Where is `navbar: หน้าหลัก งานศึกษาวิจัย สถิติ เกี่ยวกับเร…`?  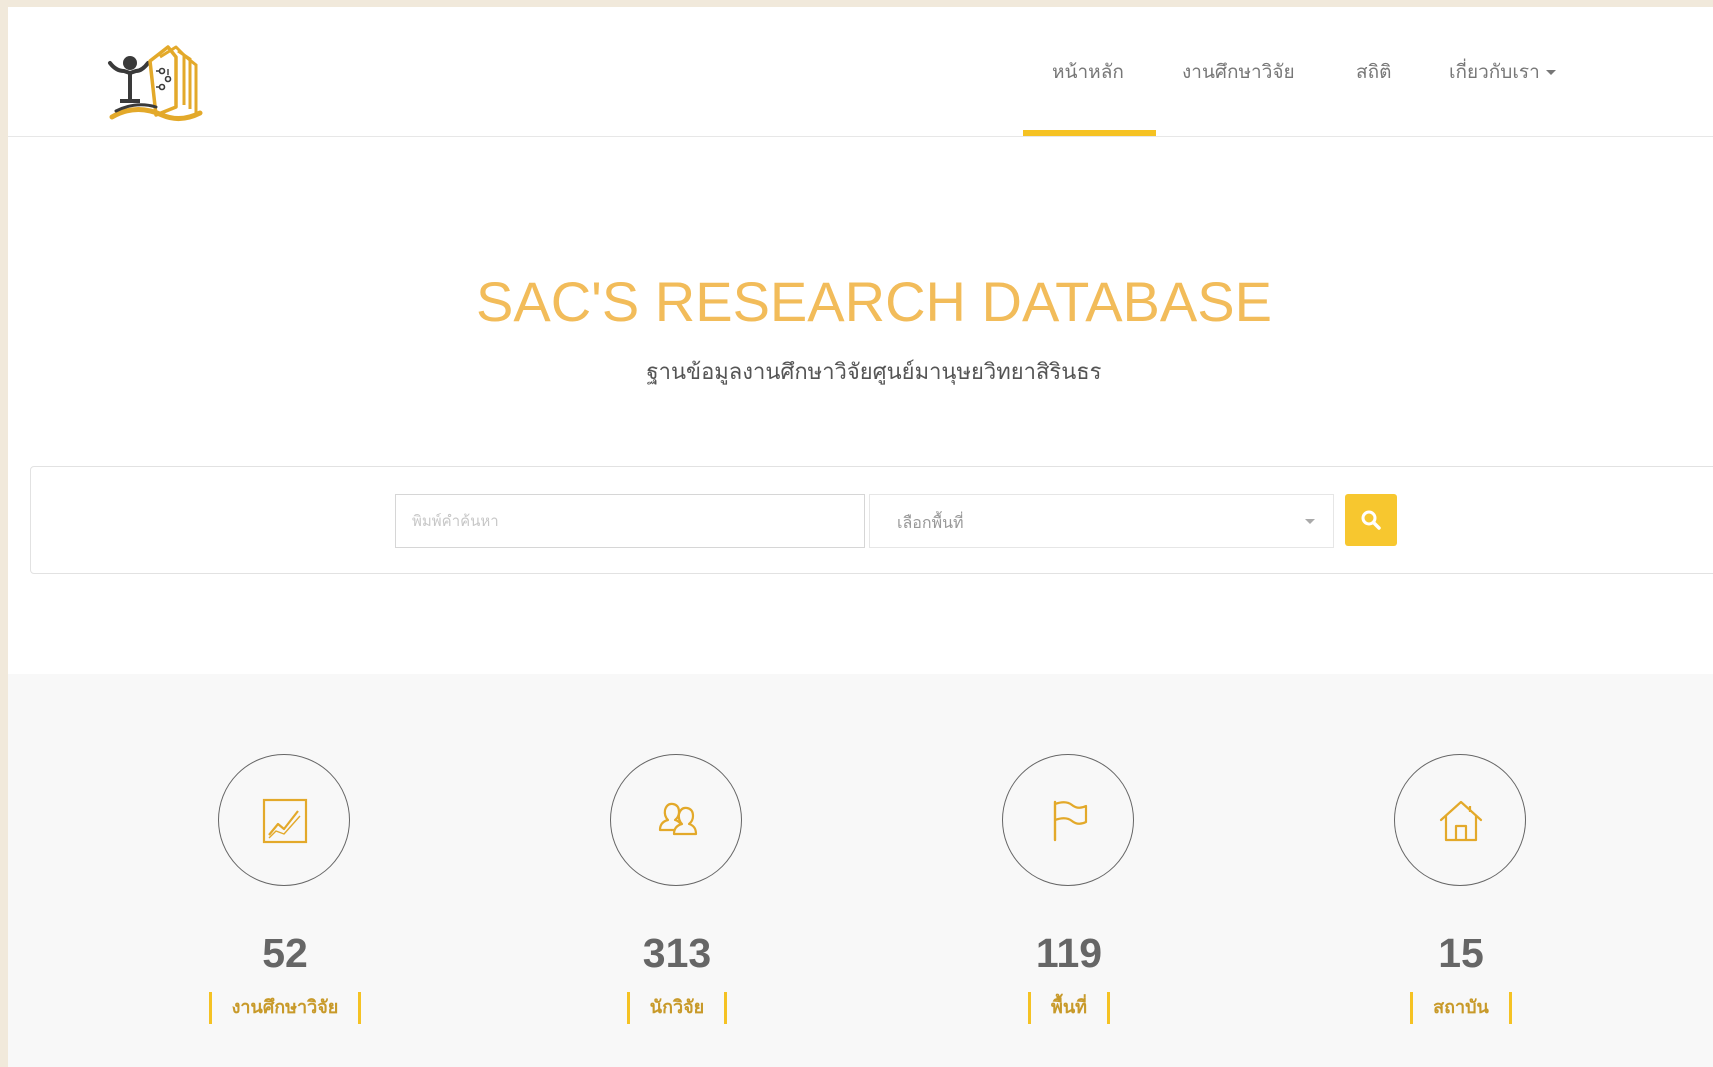
navbar: หน้าหลัก งานศึกษาวิจัย สถิติ เกี่ยวกับเร… is located at coordinates (860, 72).